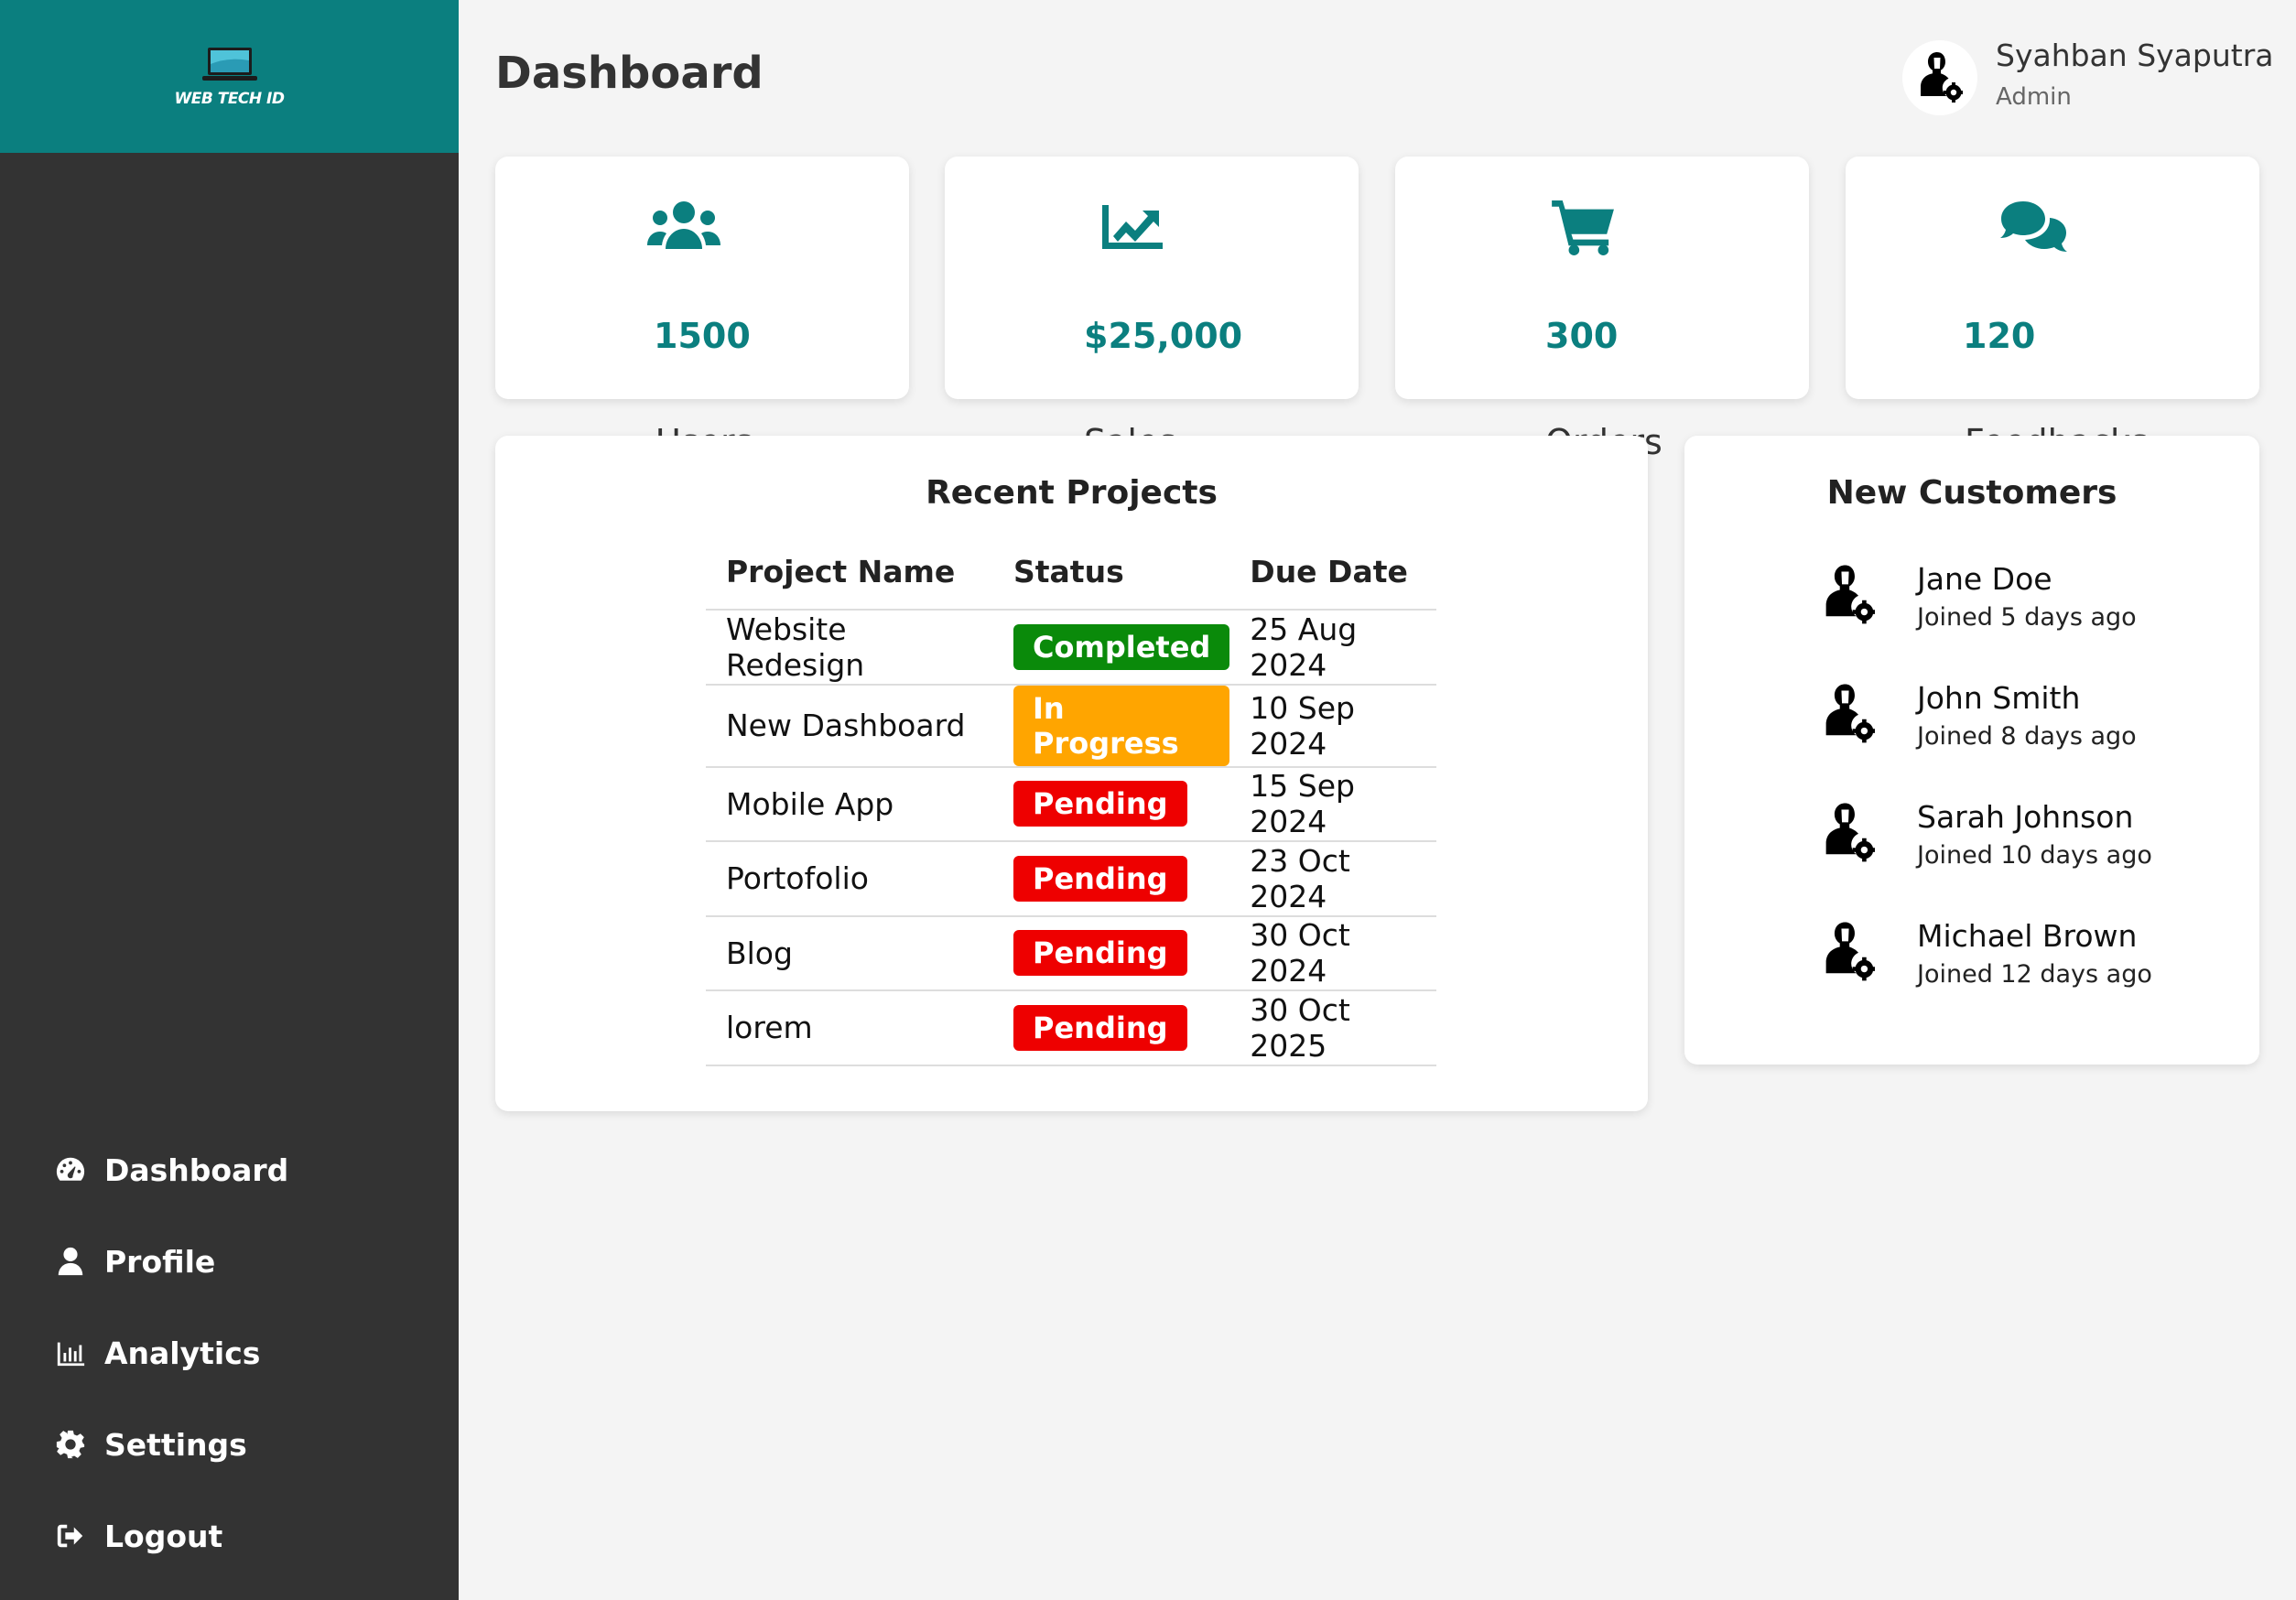  I want to click on sidebar-item-dashboard: Dashboard, so click(230, 1170).